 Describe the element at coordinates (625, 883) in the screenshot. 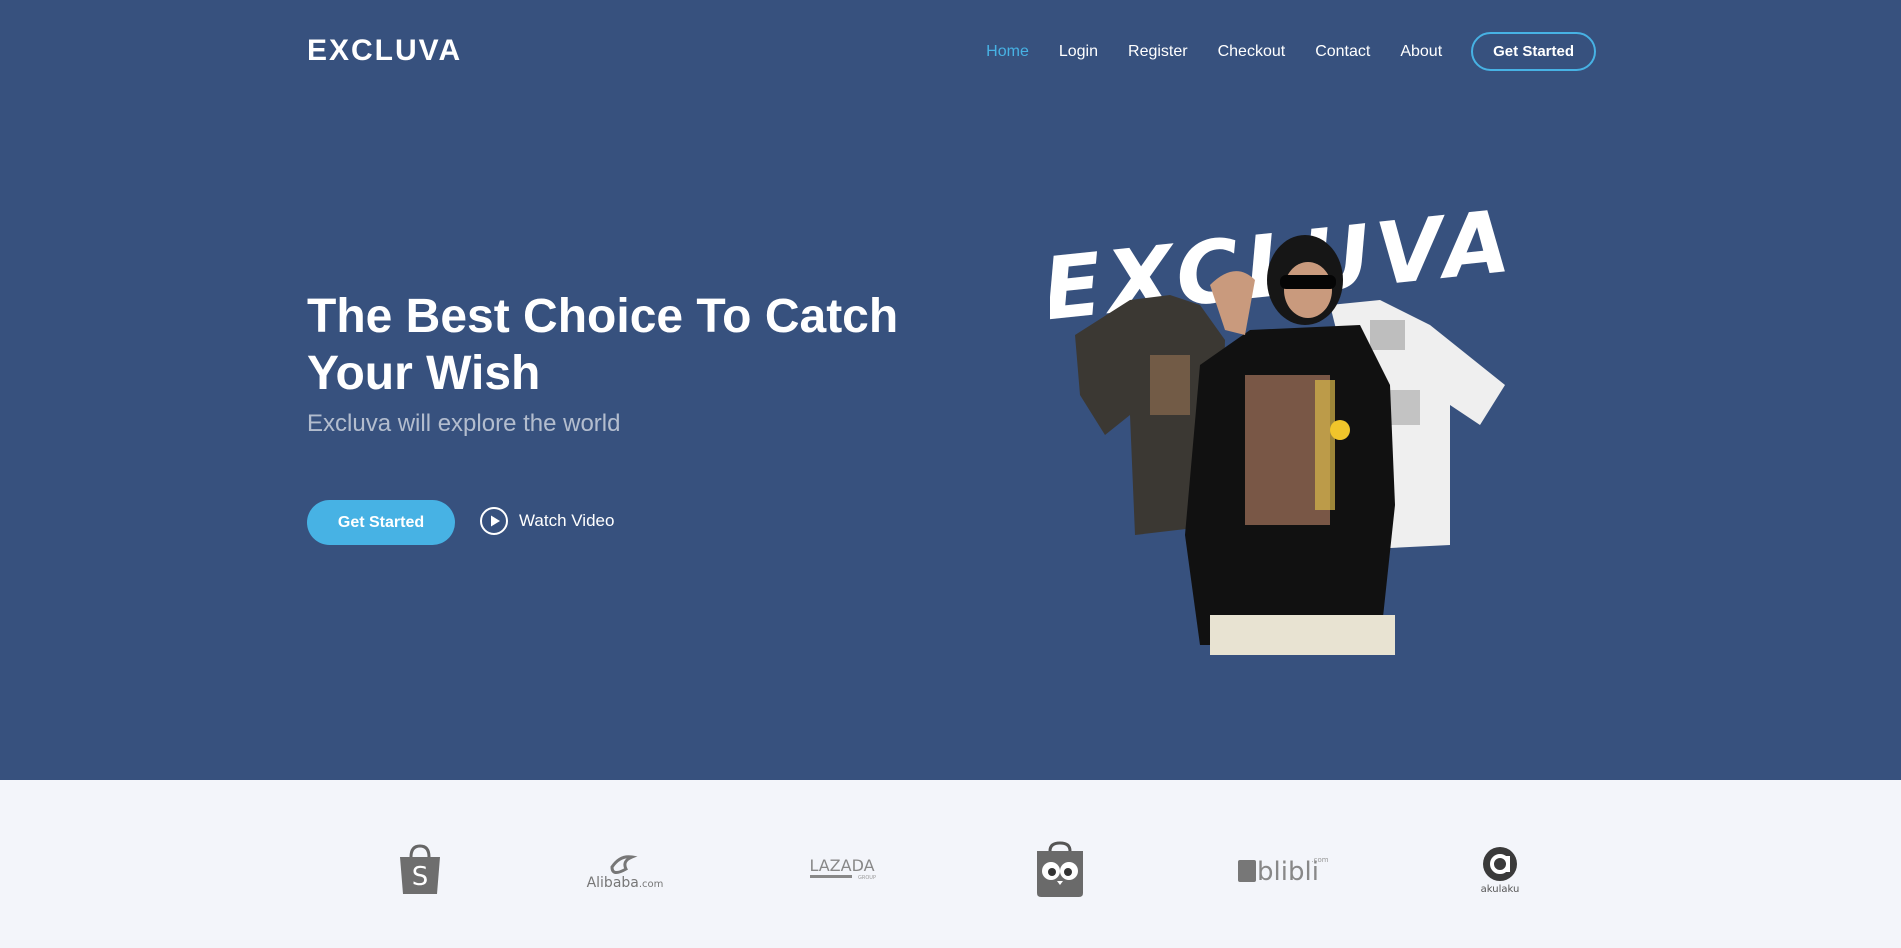

I see `svg-text: Alibaba.com` at that location.